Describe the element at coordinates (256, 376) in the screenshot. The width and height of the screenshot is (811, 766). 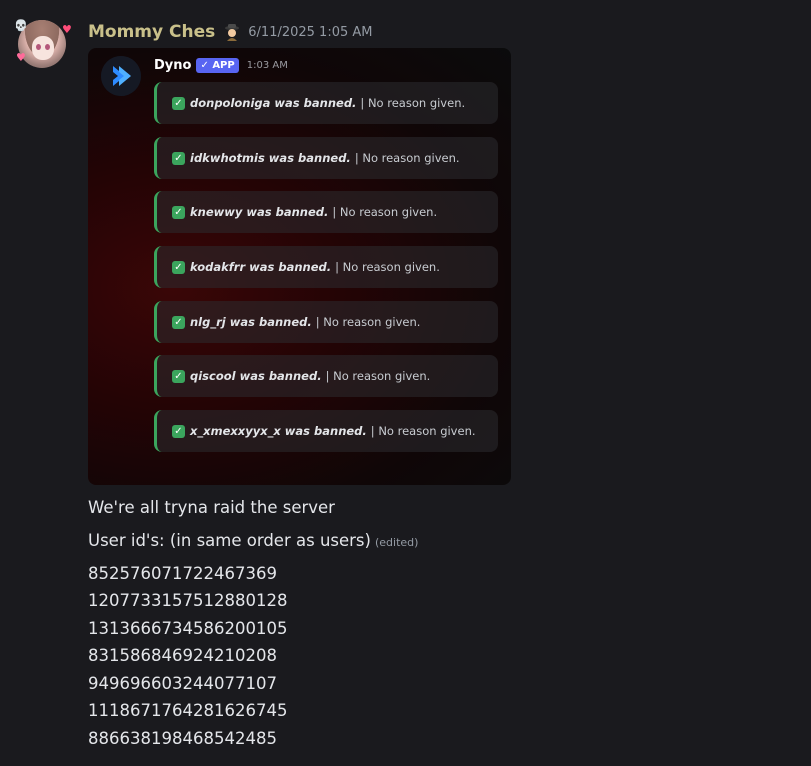
I see `ban-user: qiscool was banned.` at that location.